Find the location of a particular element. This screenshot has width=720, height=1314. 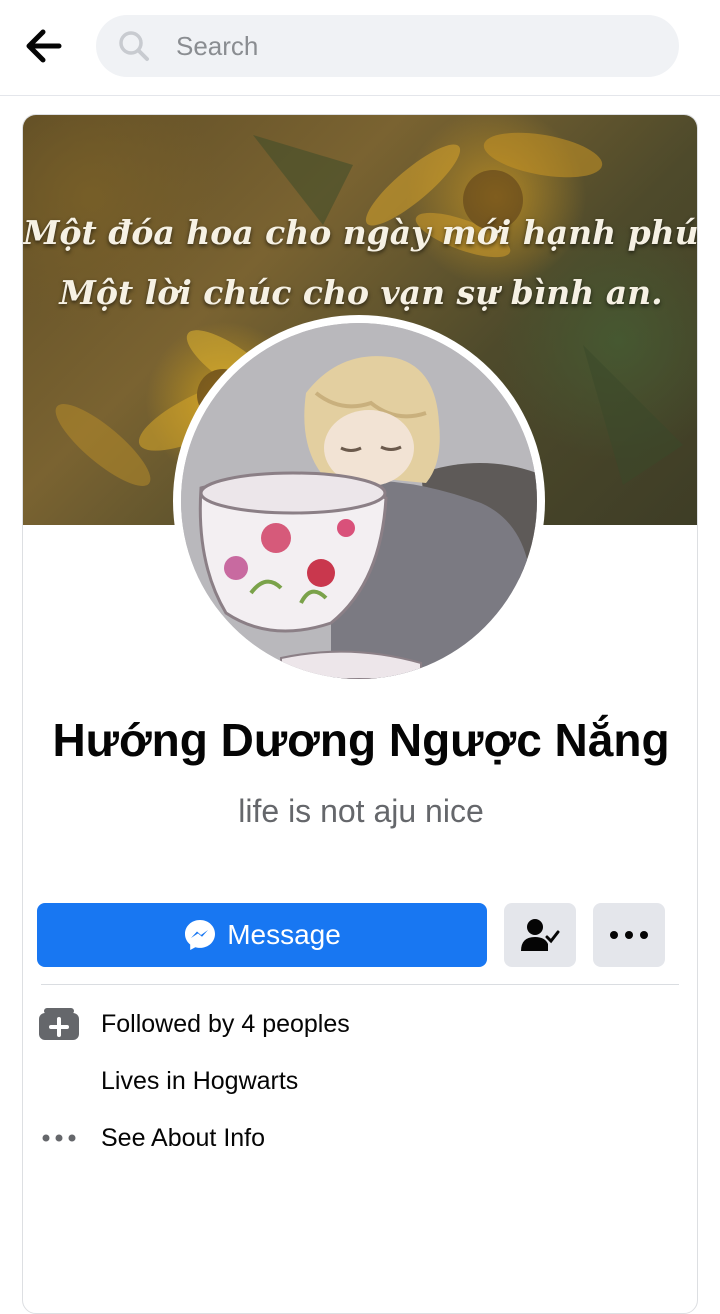

cover-caption-line2: Một lời chúc cho vạn sự bình an. is located at coordinates (361, 292).